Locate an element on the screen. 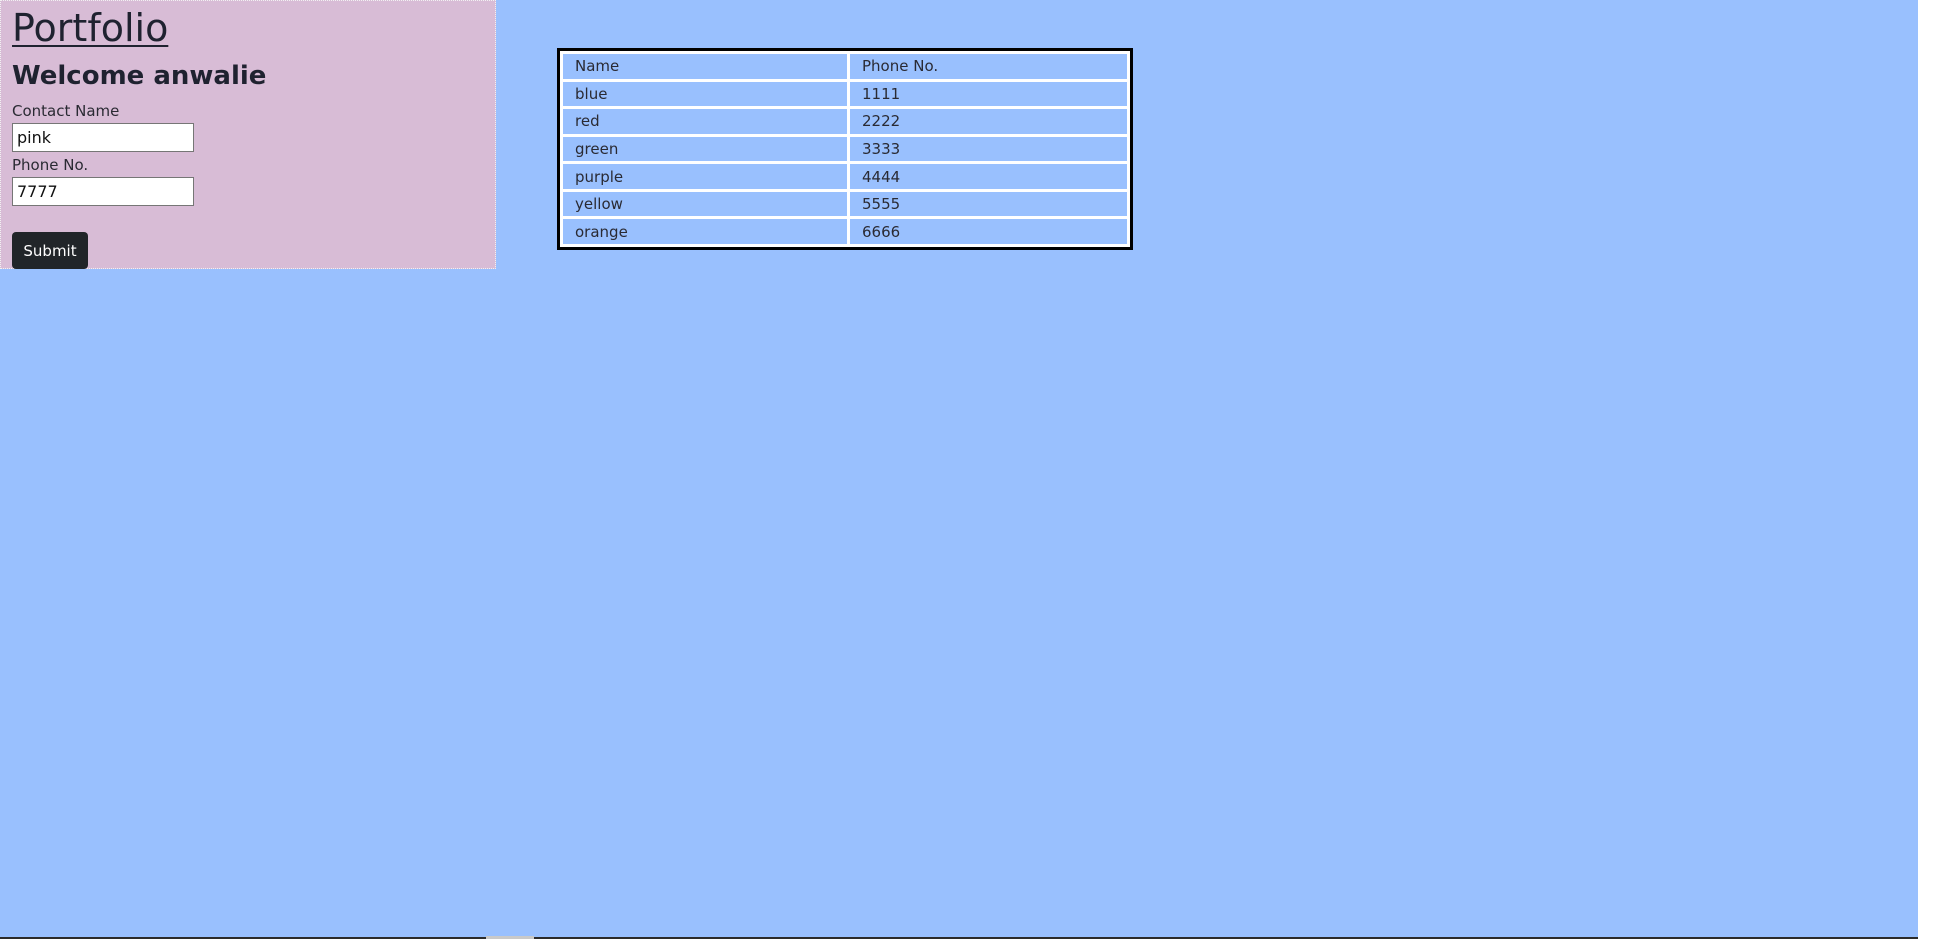  phone-label: Phone No. is located at coordinates (50, 165).